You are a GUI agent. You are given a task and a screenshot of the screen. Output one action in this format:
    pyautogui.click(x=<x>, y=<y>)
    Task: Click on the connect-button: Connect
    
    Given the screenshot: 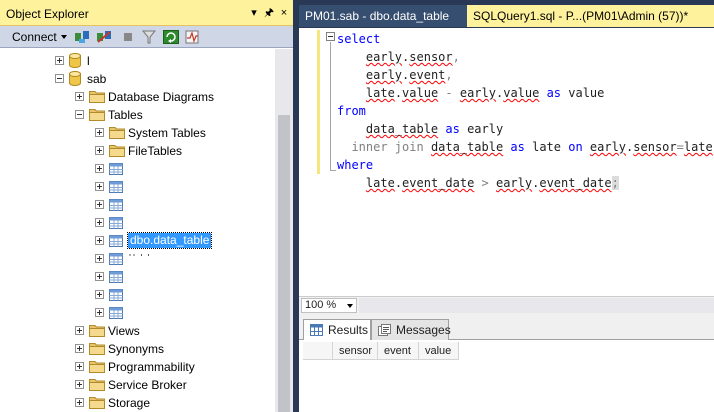 What is the action you would take?
    pyautogui.click(x=34, y=37)
    